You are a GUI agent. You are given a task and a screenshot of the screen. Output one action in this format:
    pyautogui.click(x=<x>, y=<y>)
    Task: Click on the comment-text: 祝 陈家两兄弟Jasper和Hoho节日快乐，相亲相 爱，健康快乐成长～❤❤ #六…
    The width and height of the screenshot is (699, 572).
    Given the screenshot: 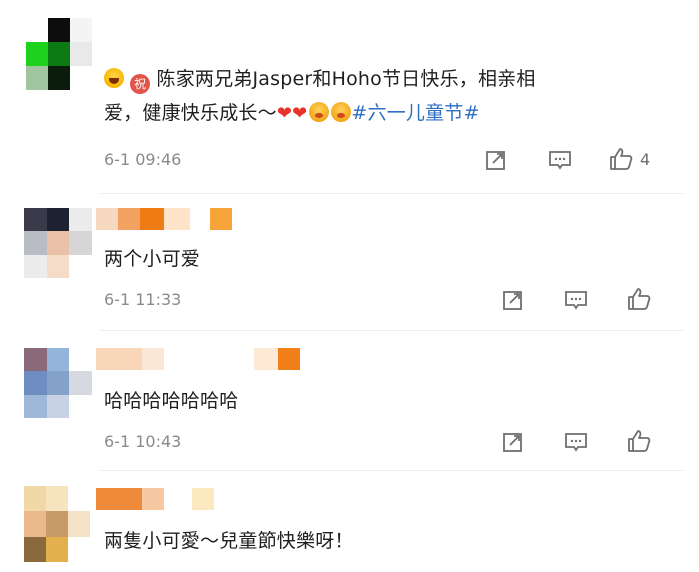 What is the action you would take?
    pyautogui.click(x=384, y=96)
    